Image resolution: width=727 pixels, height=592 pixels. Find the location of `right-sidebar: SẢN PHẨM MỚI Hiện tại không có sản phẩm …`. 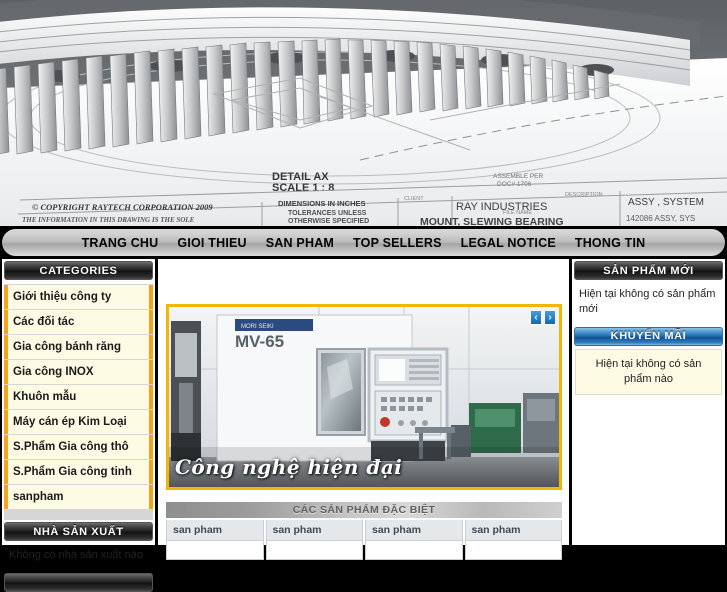

right-sidebar: SẢN PHẨM MỚI Hiện tại không có sản phẩm … is located at coordinates (648, 402).